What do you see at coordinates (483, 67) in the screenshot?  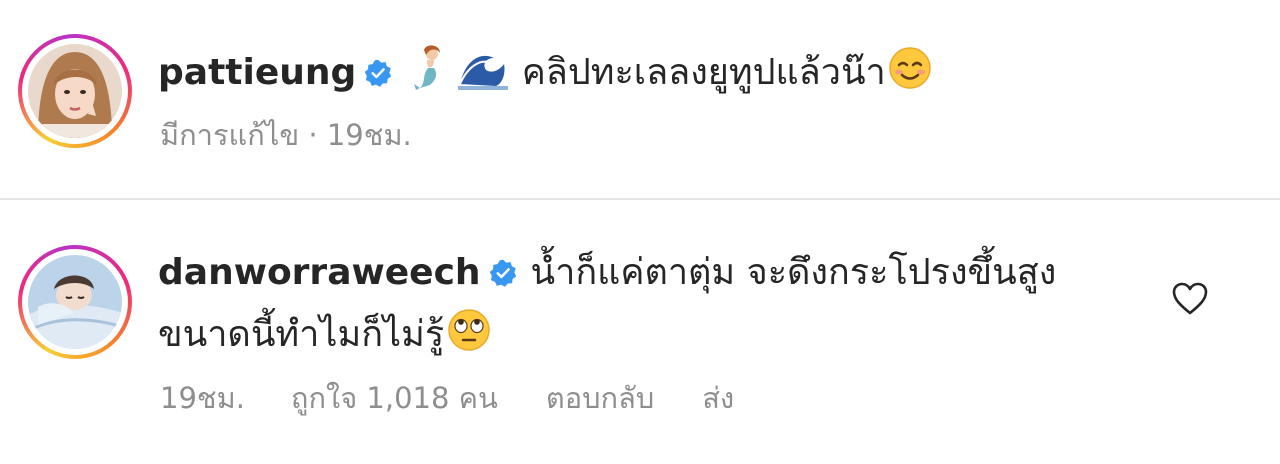 I see `wave-emoji` at bounding box center [483, 67].